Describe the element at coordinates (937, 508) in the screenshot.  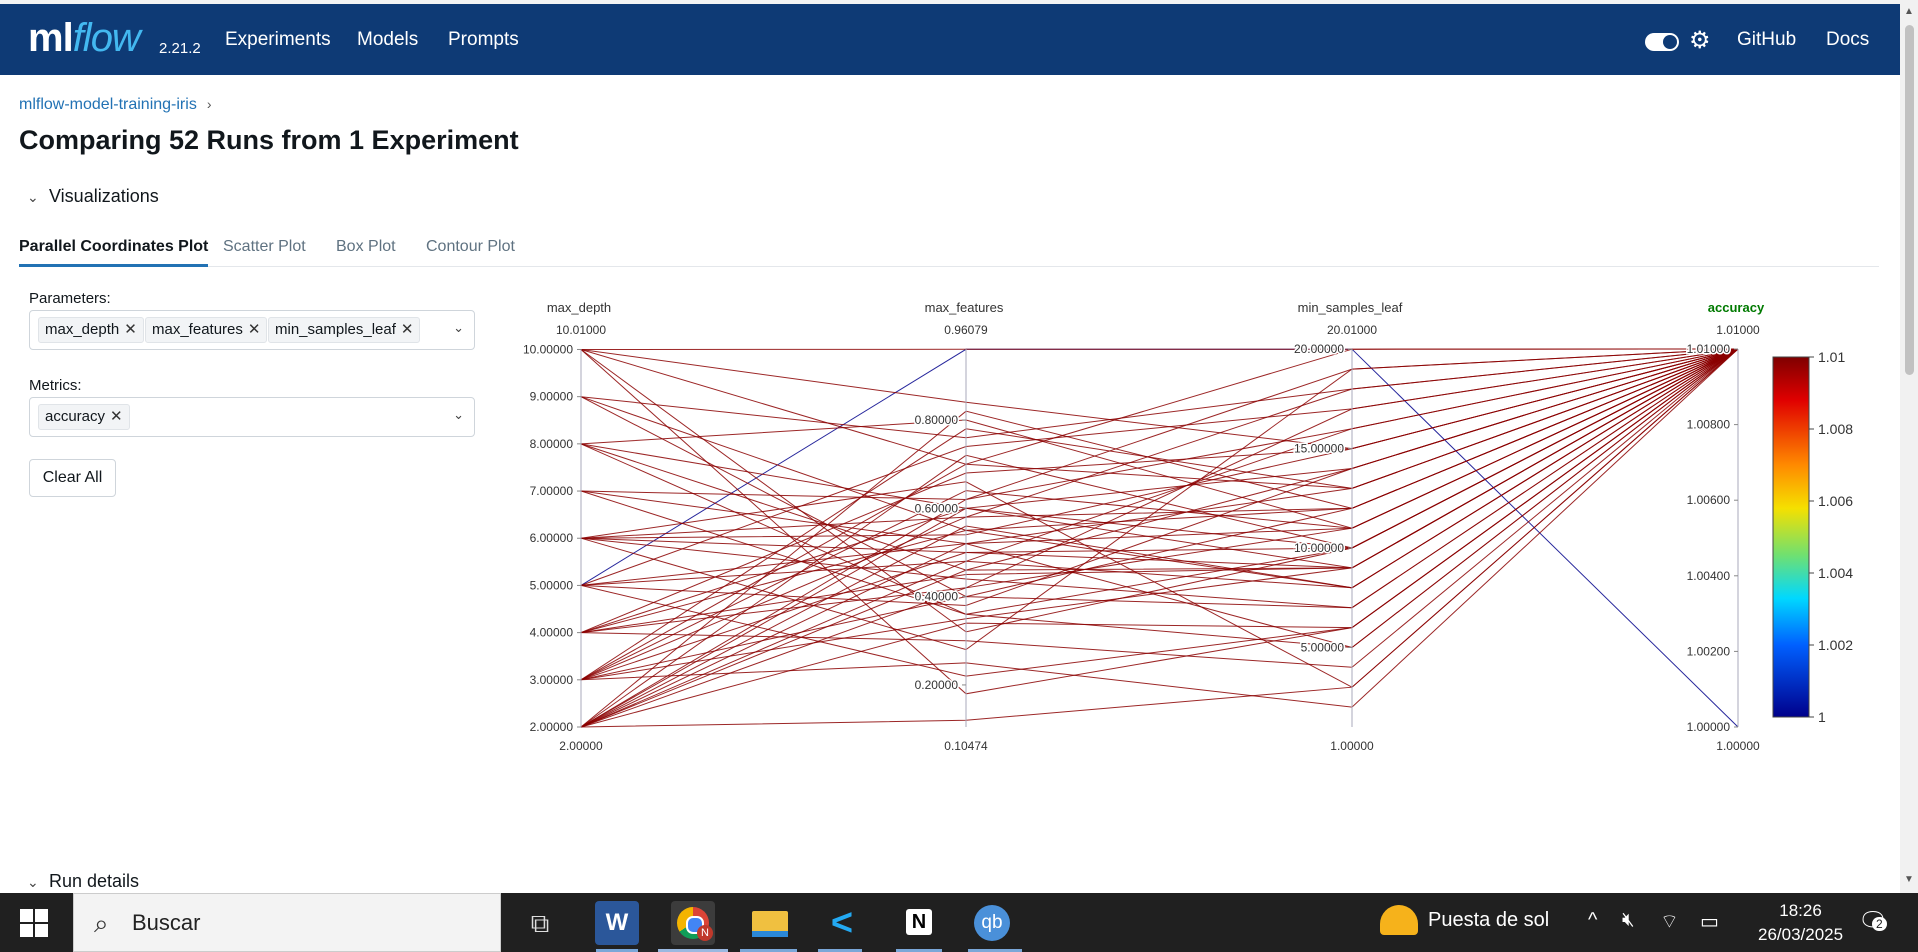
I see `axis-tick-label: 0.60000` at that location.